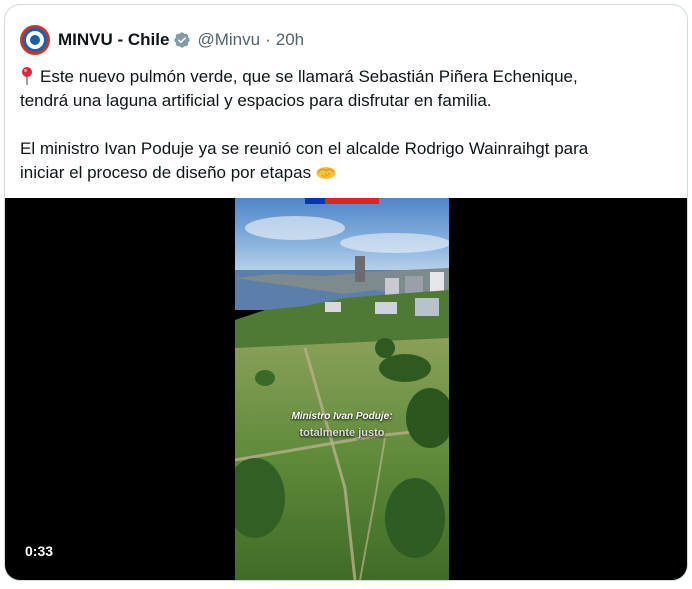  What do you see at coordinates (342, 416) in the screenshot?
I see `video-subtitle-speaker: Ministro Ivan Poduje:` at bounding box center [342, 416].